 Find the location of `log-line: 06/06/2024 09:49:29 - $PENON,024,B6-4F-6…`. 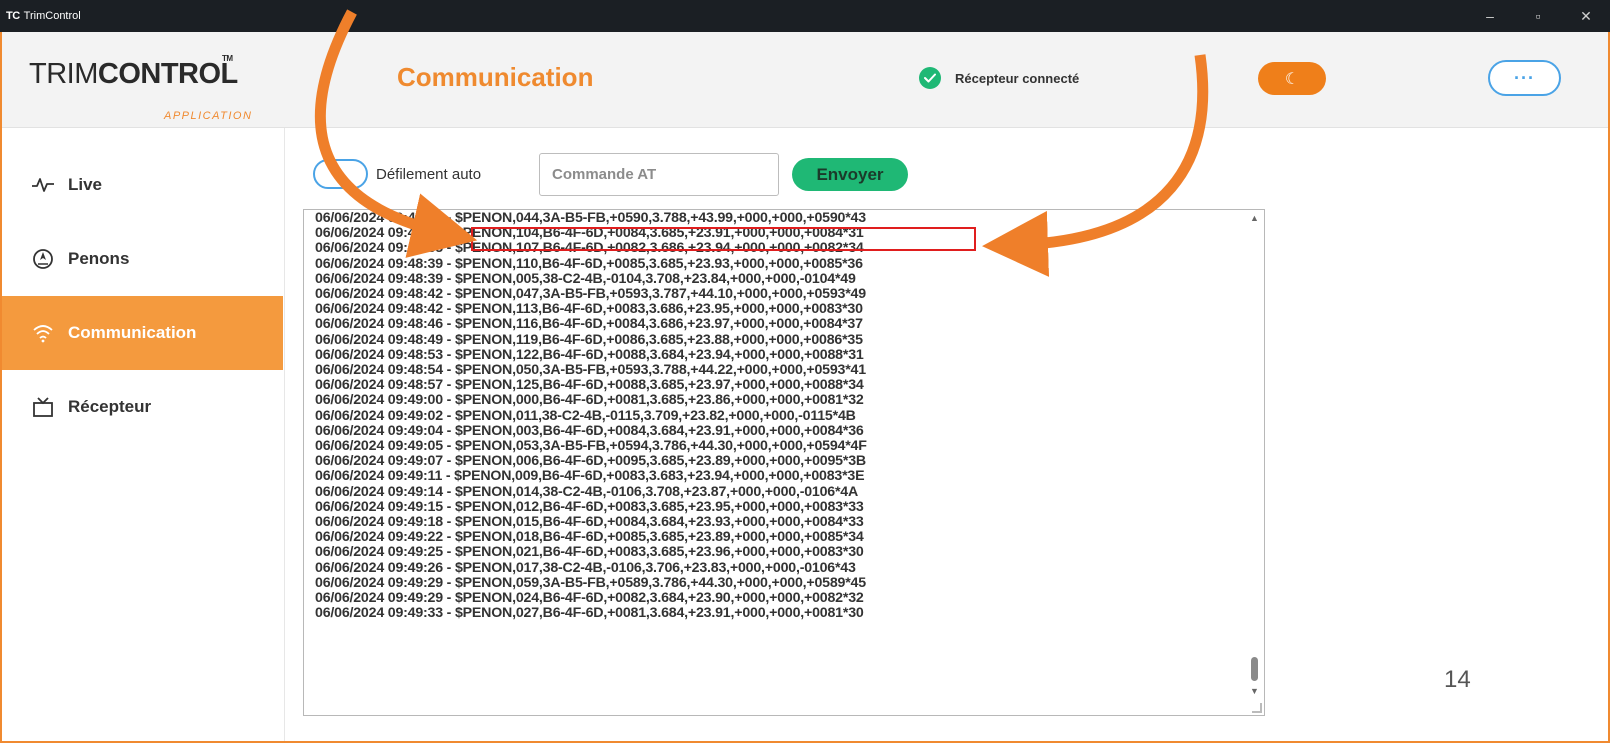

log-line: 06/06/2024 09:49:29 - $PENON,024,B6-4F-6… is located at coordinates (589, 598).